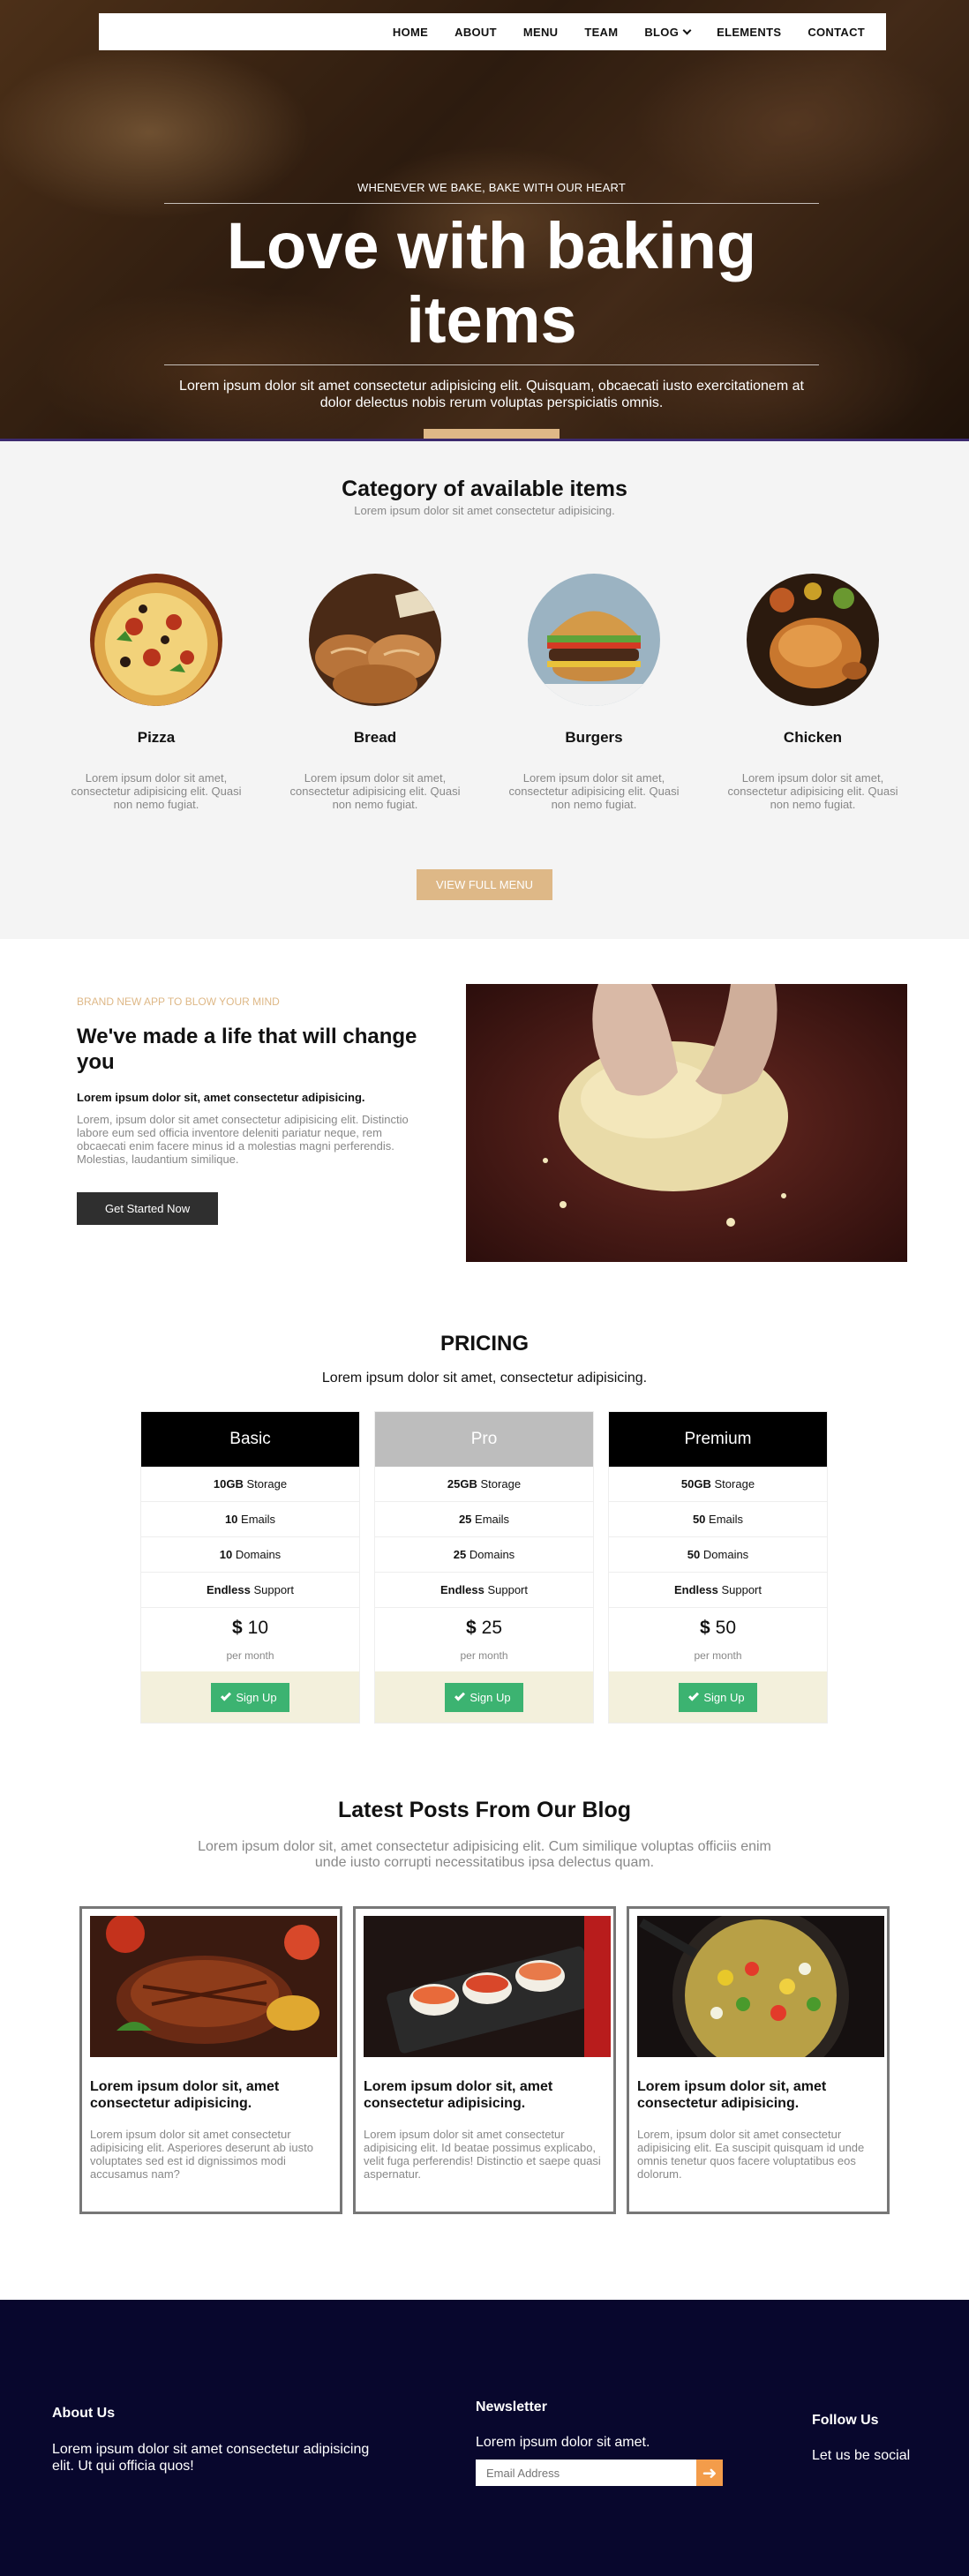  Describe the element at coordinates (491, 364) in the screenshot. I see `hero-divider-bottom` at that location.